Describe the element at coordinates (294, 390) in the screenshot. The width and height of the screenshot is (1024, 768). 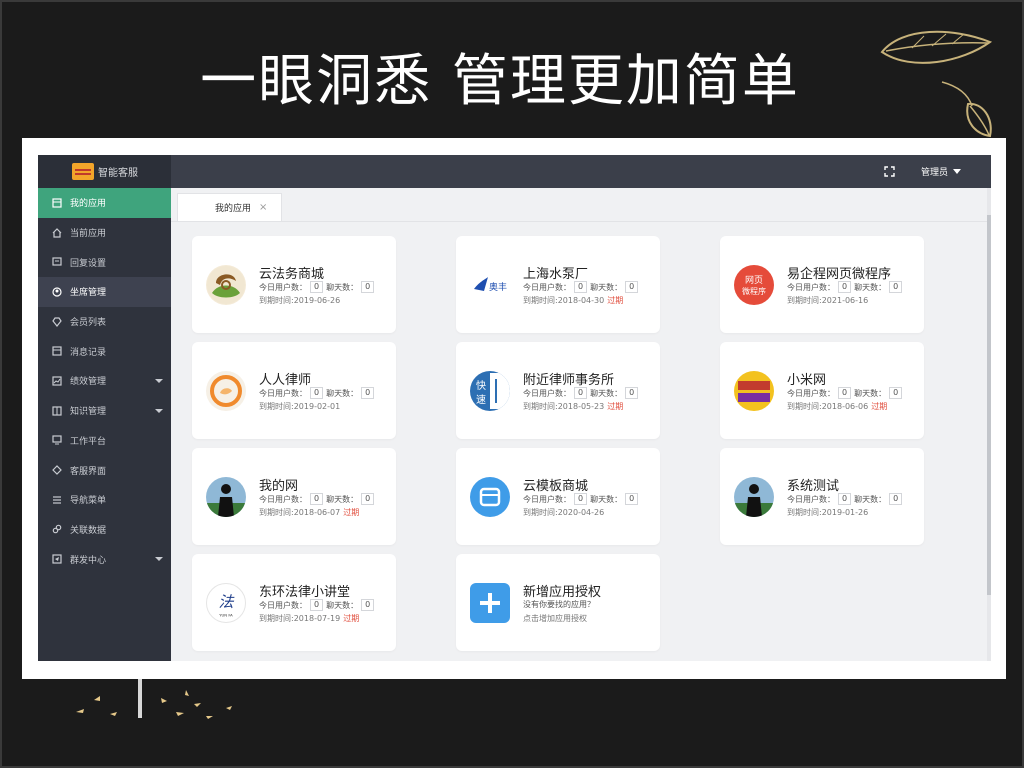
I see `app-card: 人人律师 今日用户数： 0 聊天数： 0 到期时间: 2019-02-01` at that location.